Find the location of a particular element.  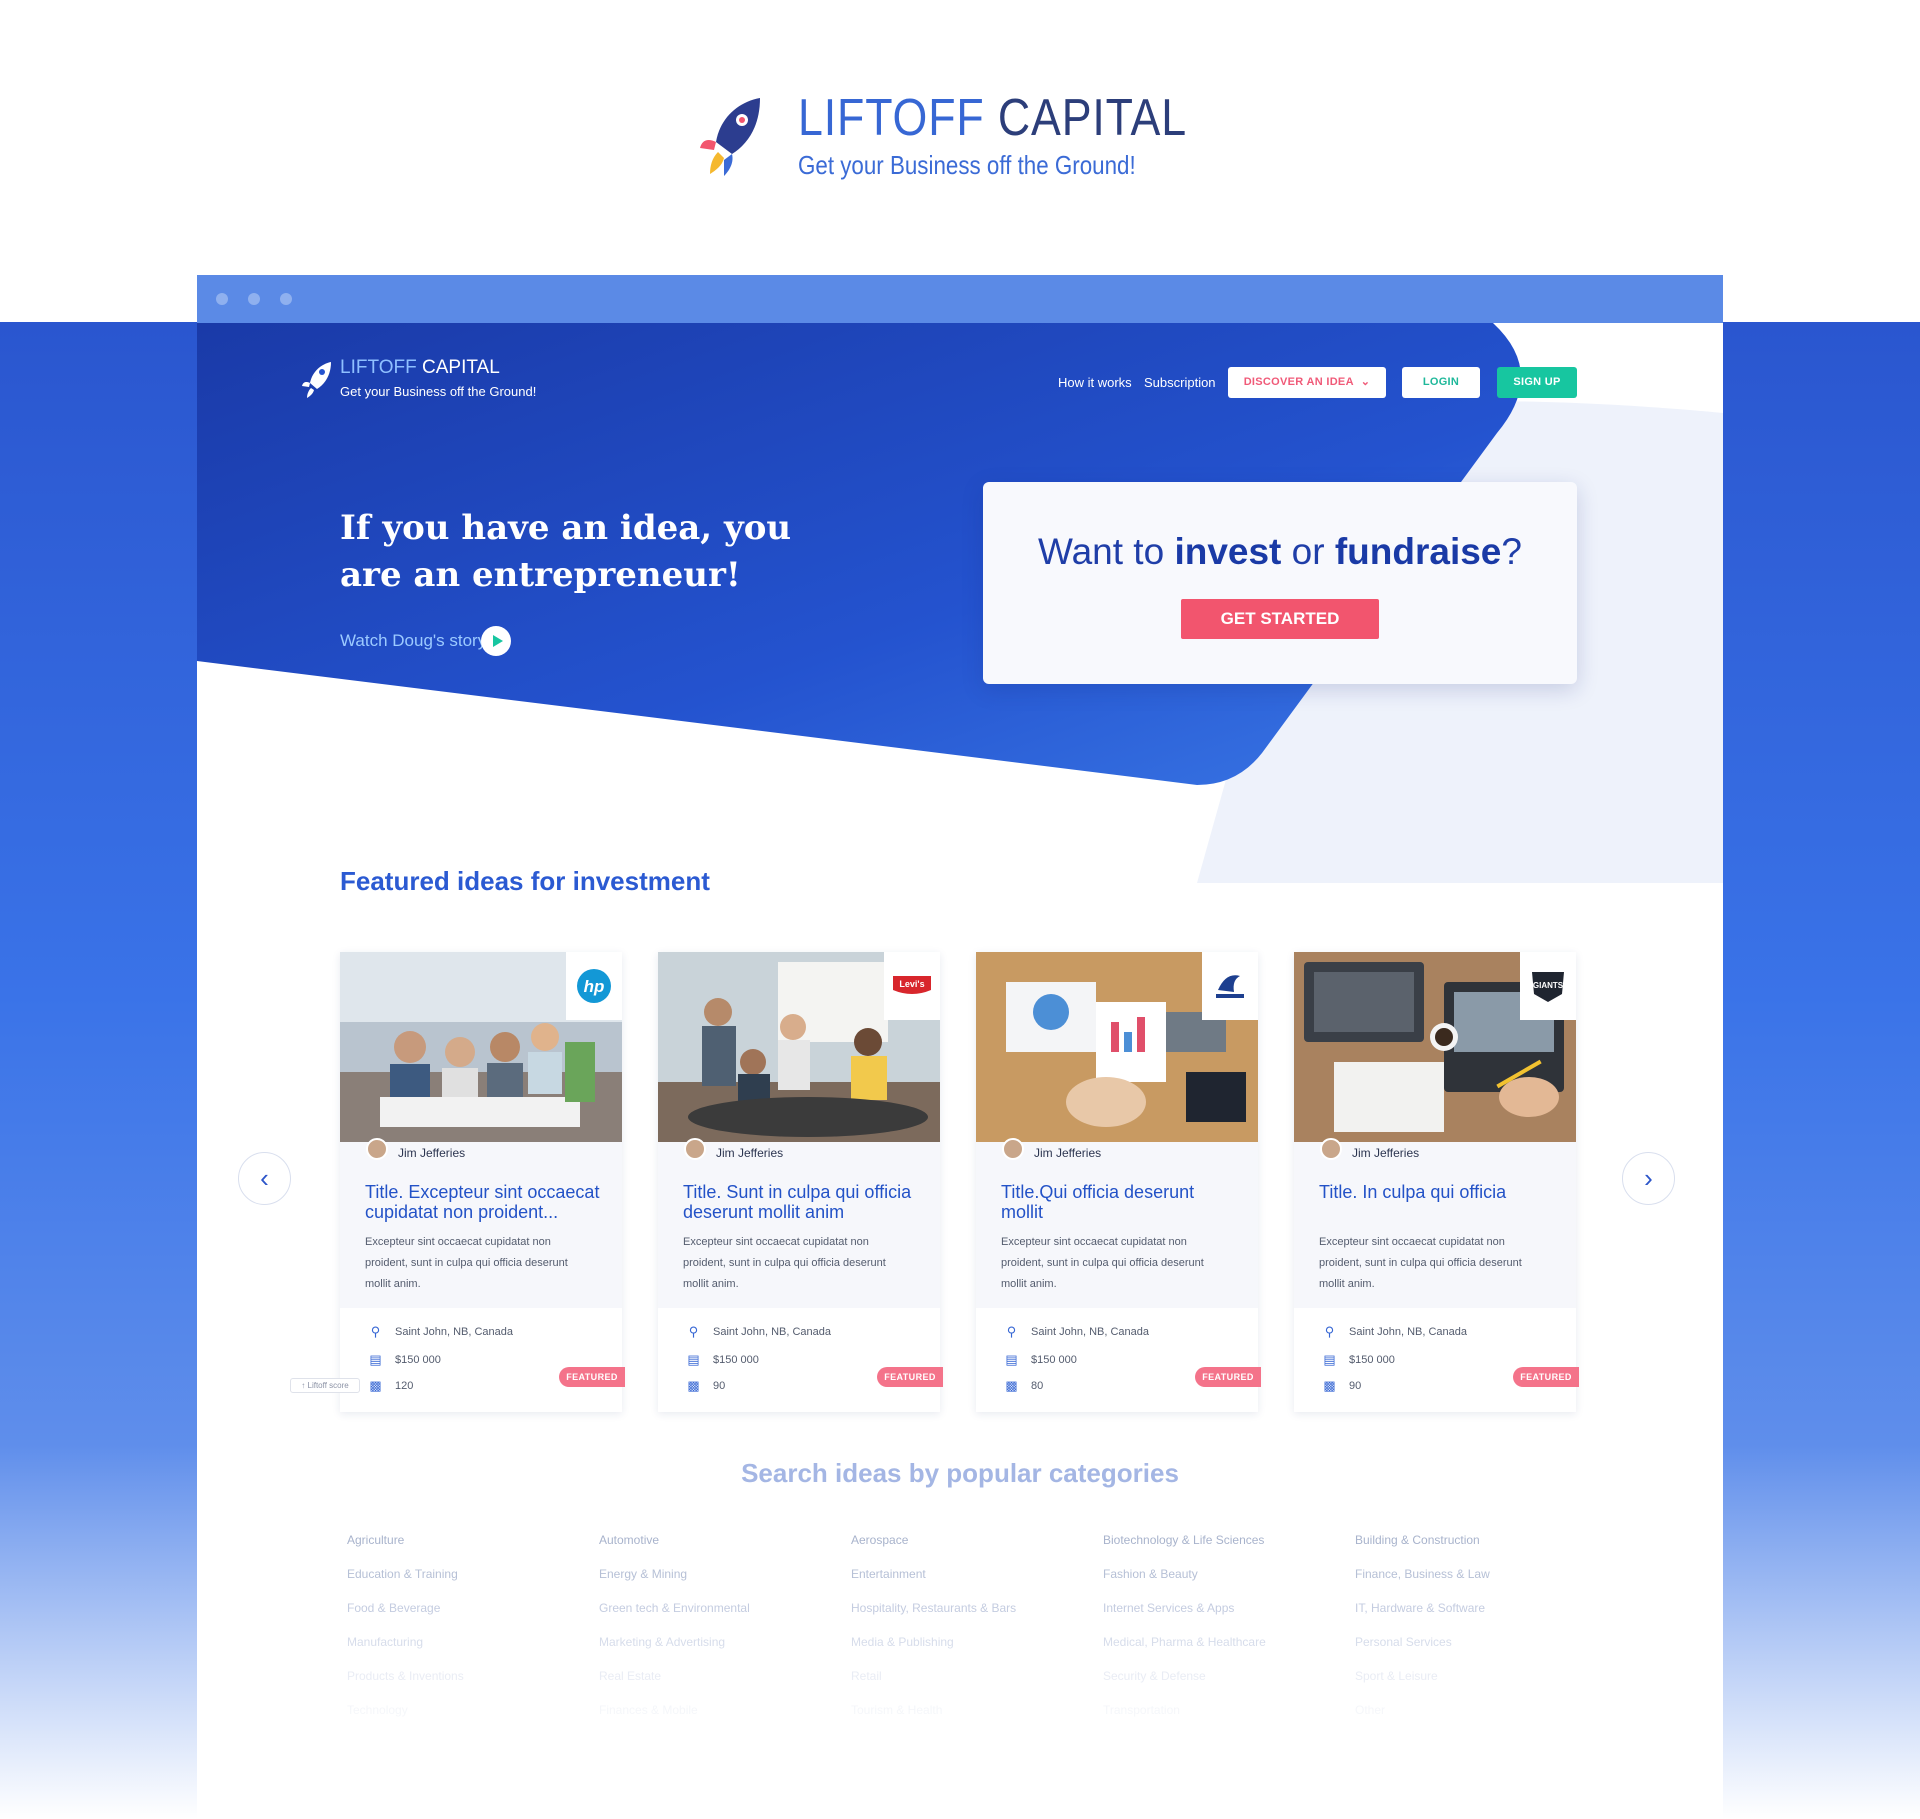

hp-logo-icon: hp is located at coordinates (594, 986).